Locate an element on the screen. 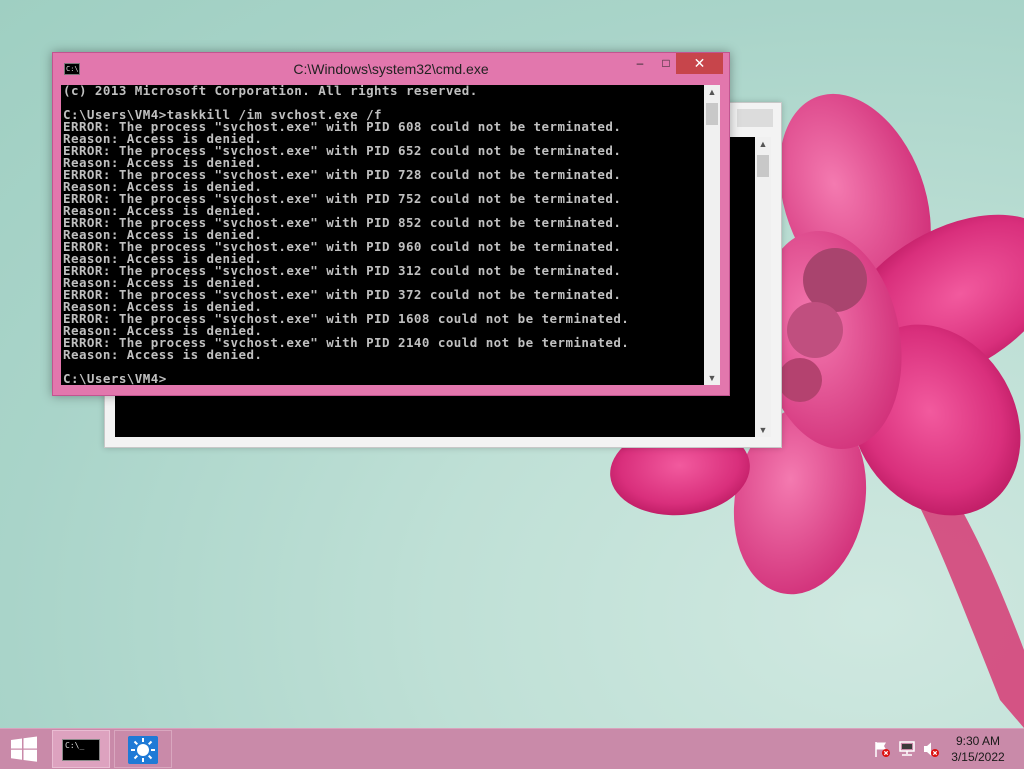  vertical-scrollbar: ▲ ▼ is located at coordinates (712, 235).